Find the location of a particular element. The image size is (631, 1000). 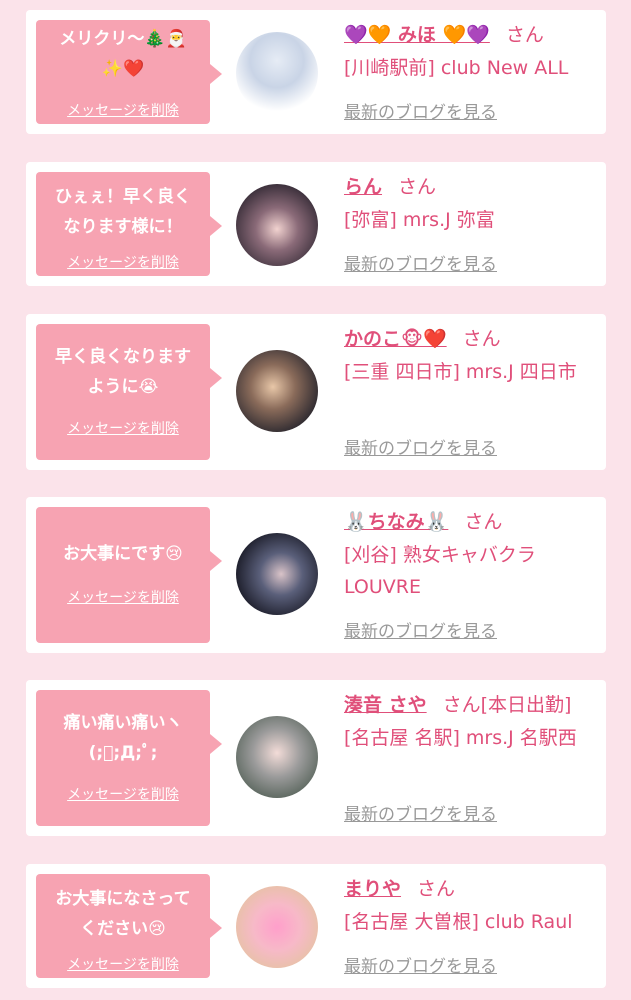

message-bubble: ひぇぇ！早く良く なります様に！ メッセージを削除 is located at coordinates (129, 224).